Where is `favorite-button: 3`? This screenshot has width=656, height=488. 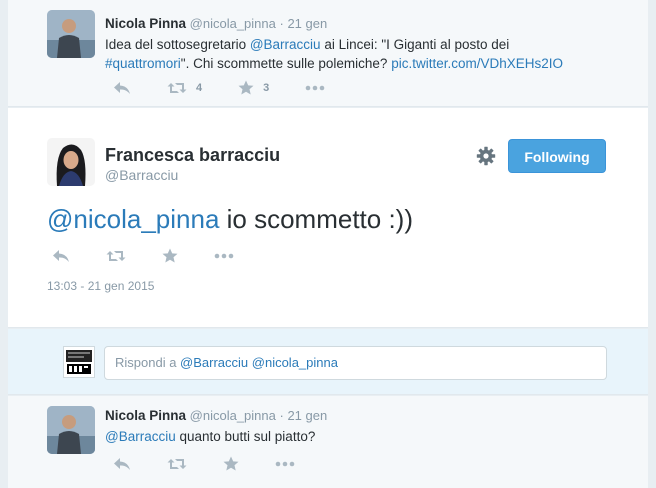
favorite-button: 3 is located at coordinates (253, 87).